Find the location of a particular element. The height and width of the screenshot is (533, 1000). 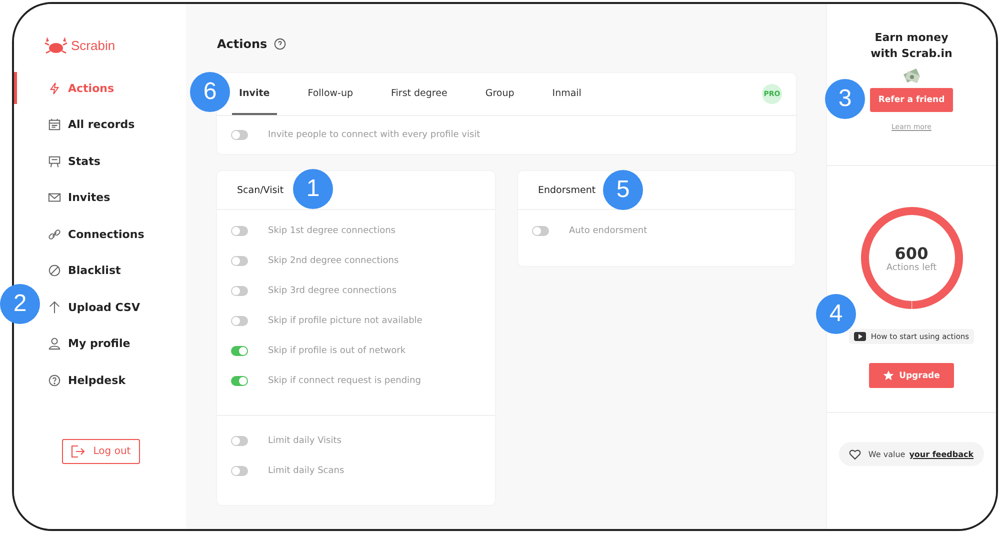

sidebar-item: All records is located at coordinates (91, 124).